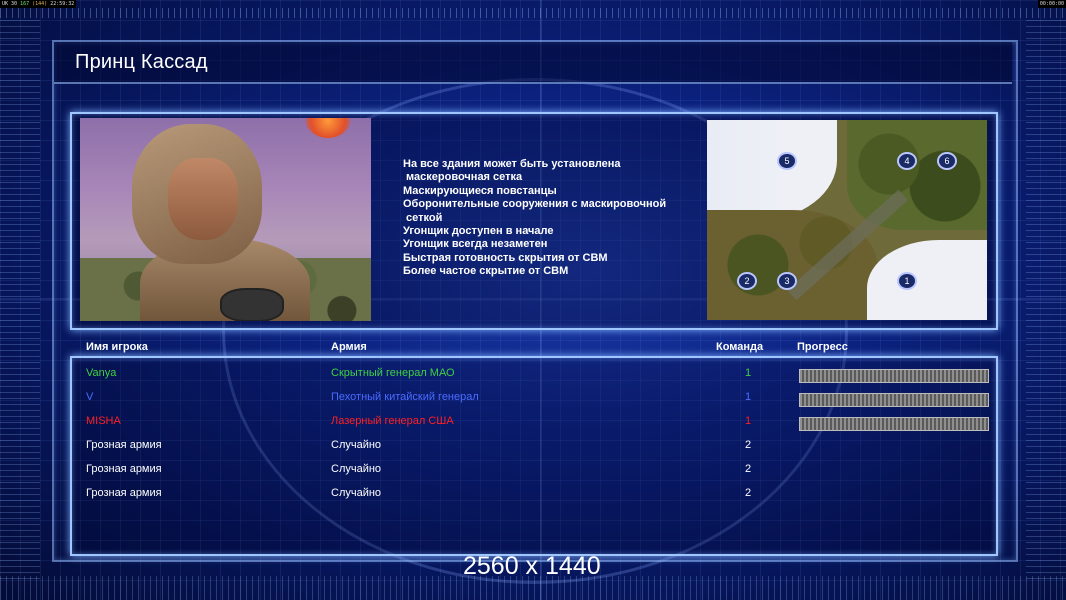  What do you see at coordinates (103, 421) in the screenshot?
I see `player-name: MISHA` at bounding box center [103, 421].